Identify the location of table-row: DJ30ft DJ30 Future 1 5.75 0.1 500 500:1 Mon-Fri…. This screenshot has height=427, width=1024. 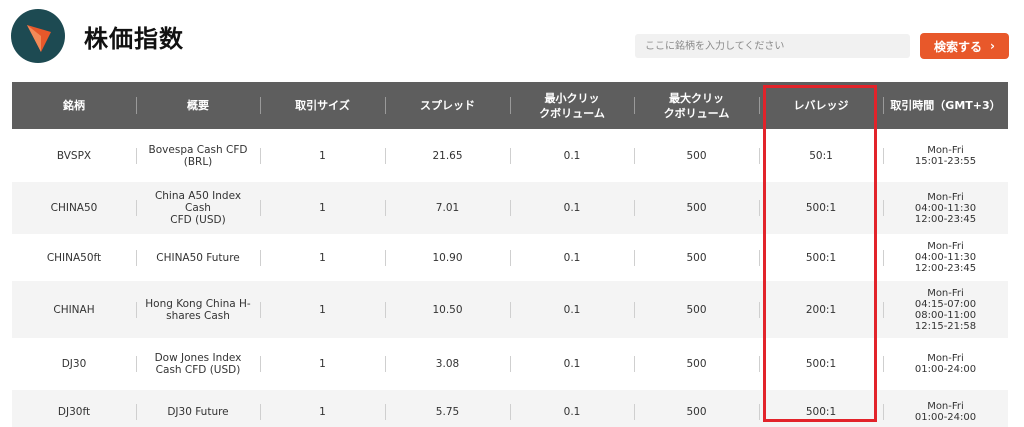
(510, 408).